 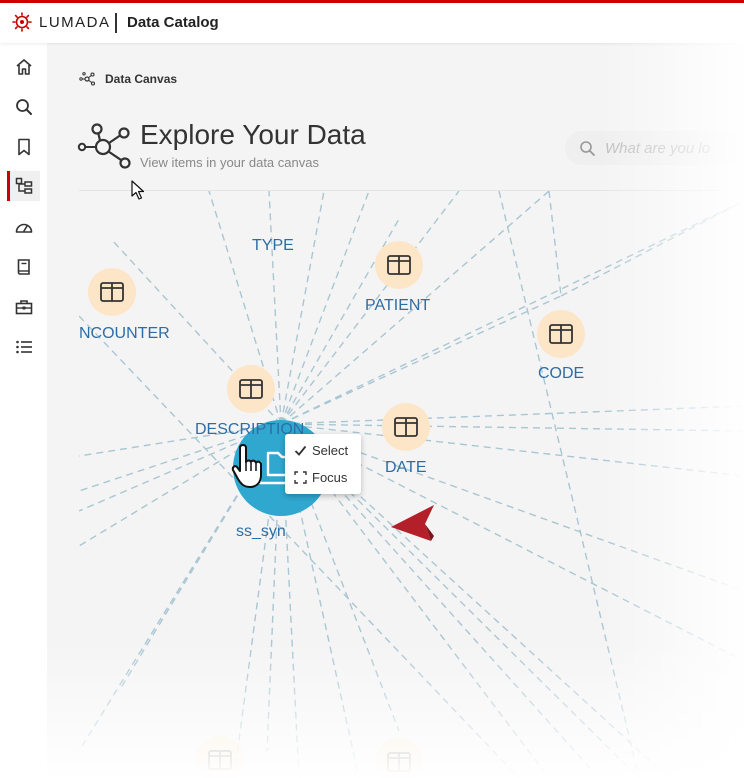 I want to click on list-icon, so click(x=24, y=347).